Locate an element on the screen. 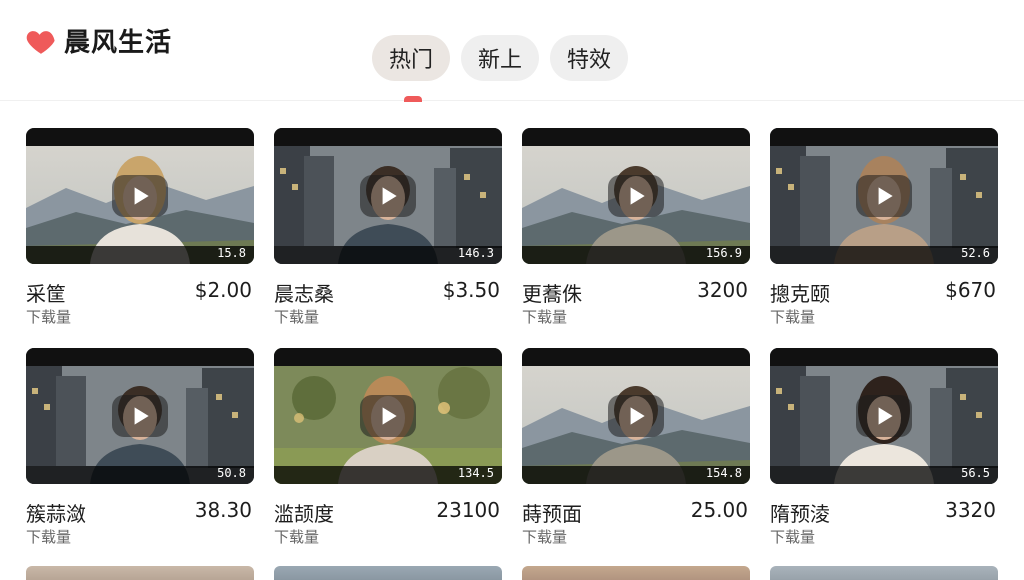  tab-hot: 热门 is located at coordinates (411, 58).